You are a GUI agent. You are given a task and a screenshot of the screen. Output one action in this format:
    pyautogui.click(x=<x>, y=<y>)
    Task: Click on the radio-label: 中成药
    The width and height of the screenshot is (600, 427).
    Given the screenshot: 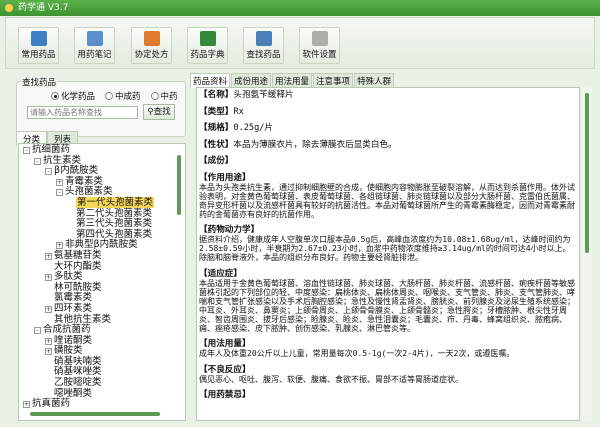 What is the action you would take?
    pyautogui.click(x=128, y=97)
    